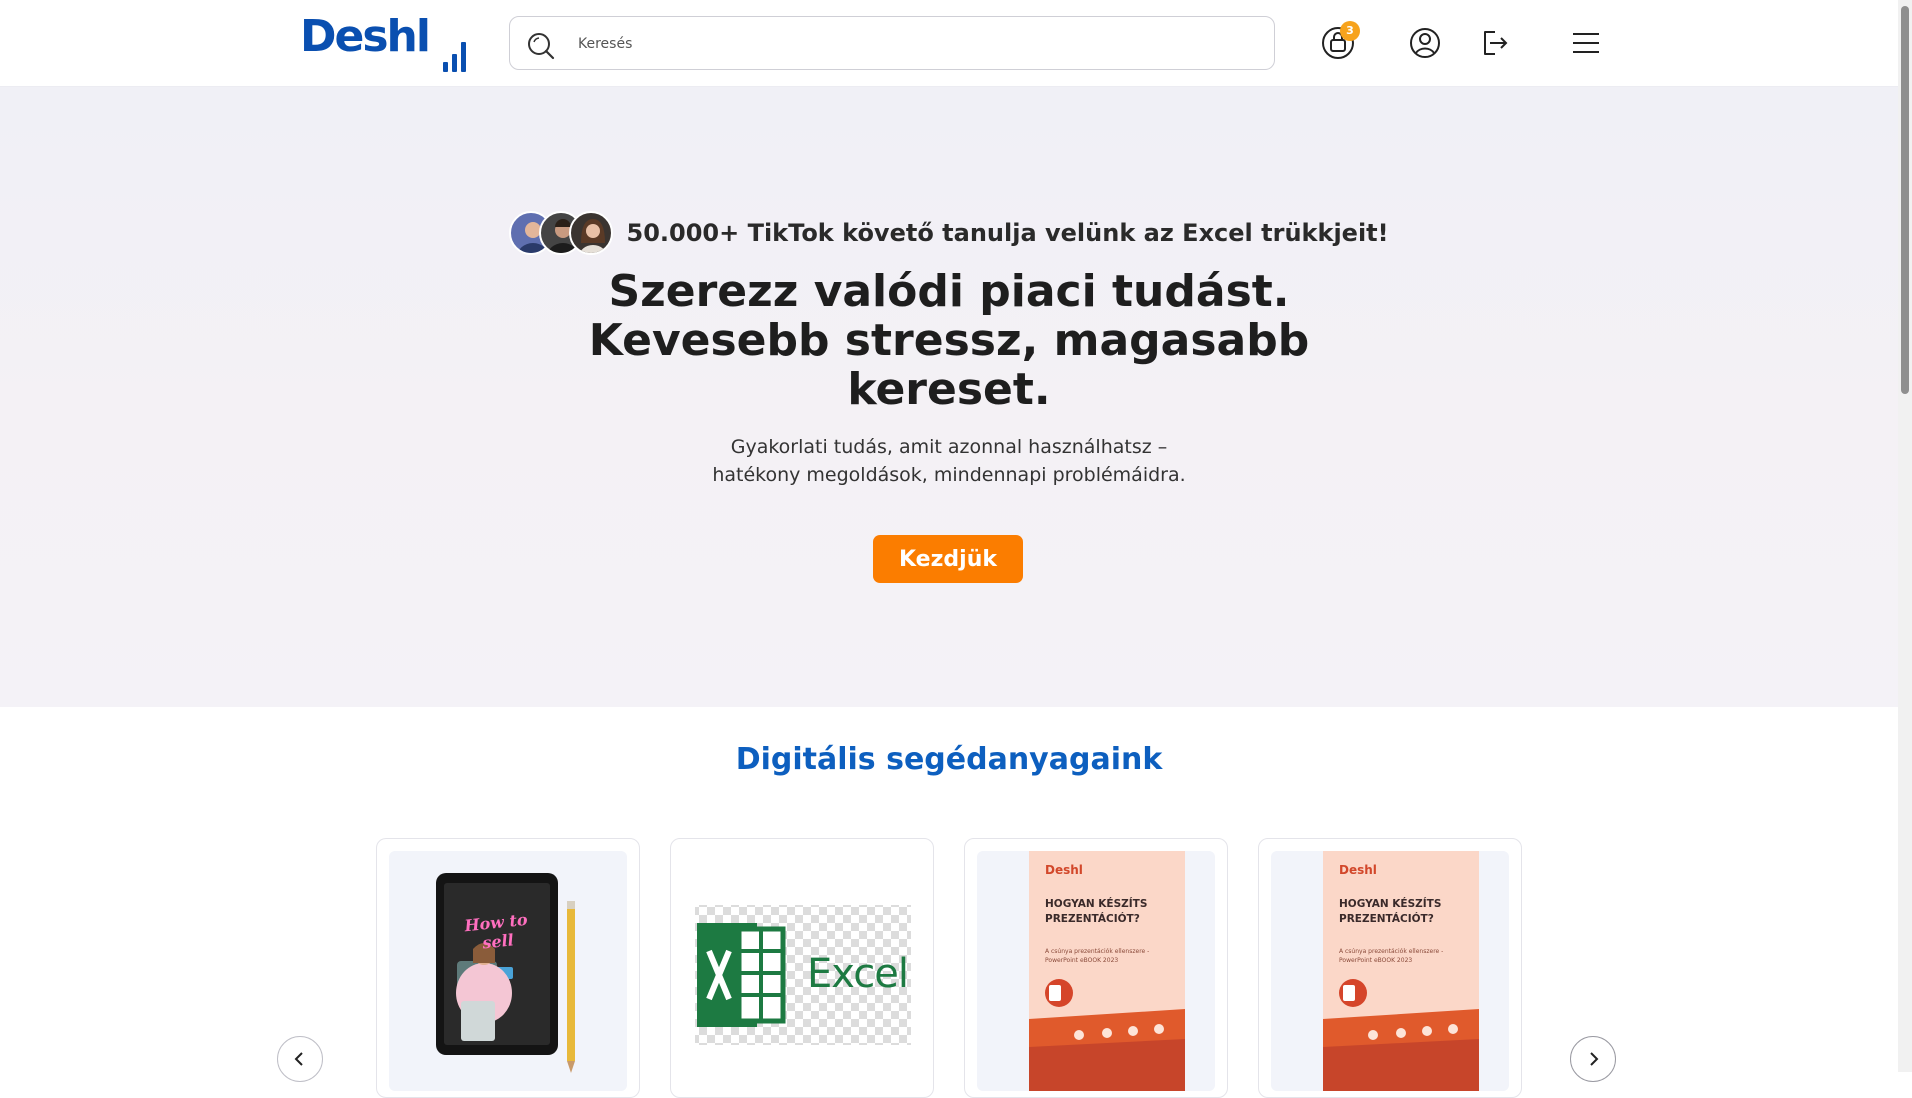  Describe the element at coordinates (949, 759) in the screenshot. I see `products-section-title: Digitális segédanyagaink` at that location.